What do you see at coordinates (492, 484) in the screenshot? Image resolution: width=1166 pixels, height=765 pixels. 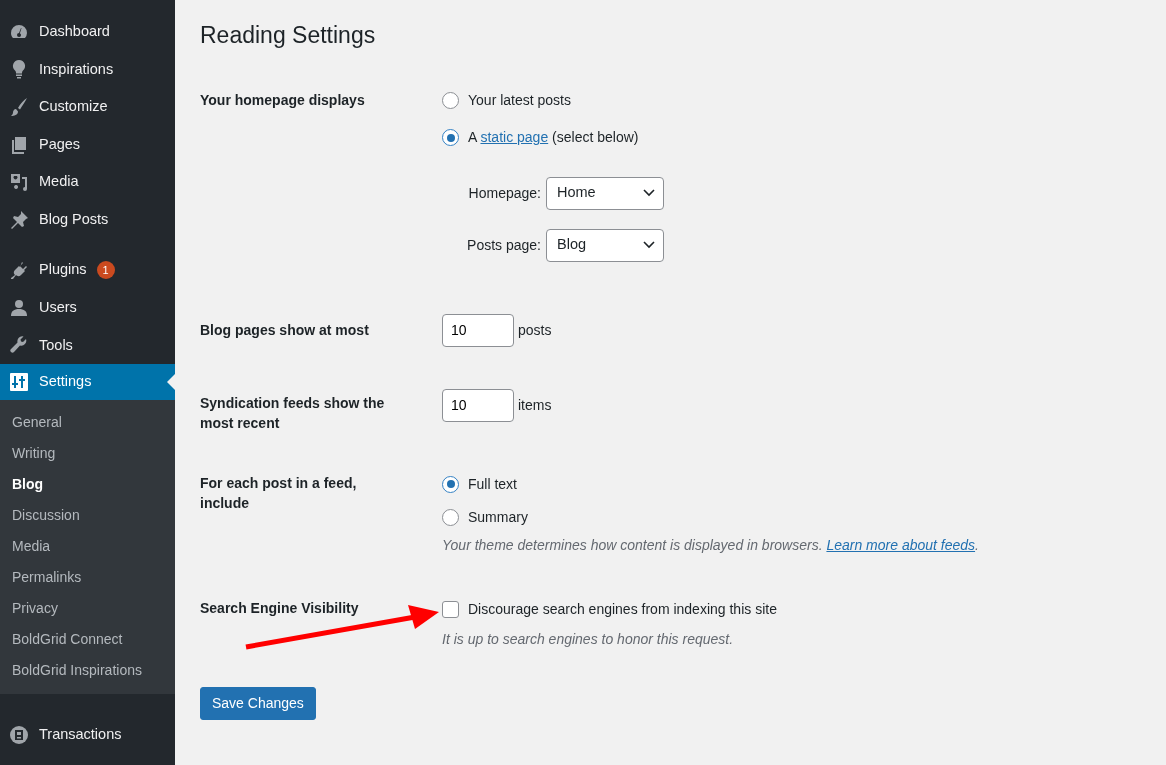 I see `option-label: Full text` at bounding box center [492, 484].